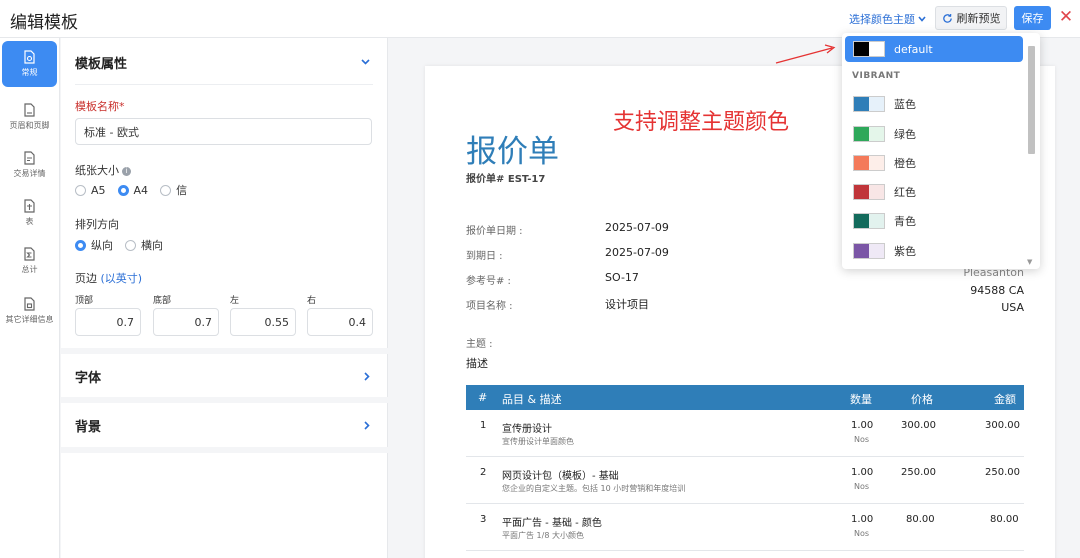 This screenshot has width=1080, height=558. Describe the element at coordinates (887, 19) in the screenshot. I see `theme-color-select: 选择颜色主题` at that location.